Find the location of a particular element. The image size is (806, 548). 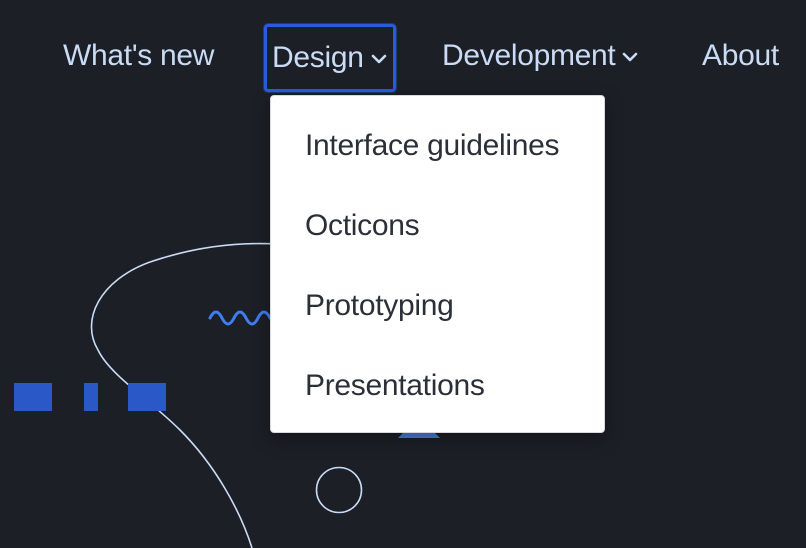

nav-item-label: Development is located at coordinates (529, 56).